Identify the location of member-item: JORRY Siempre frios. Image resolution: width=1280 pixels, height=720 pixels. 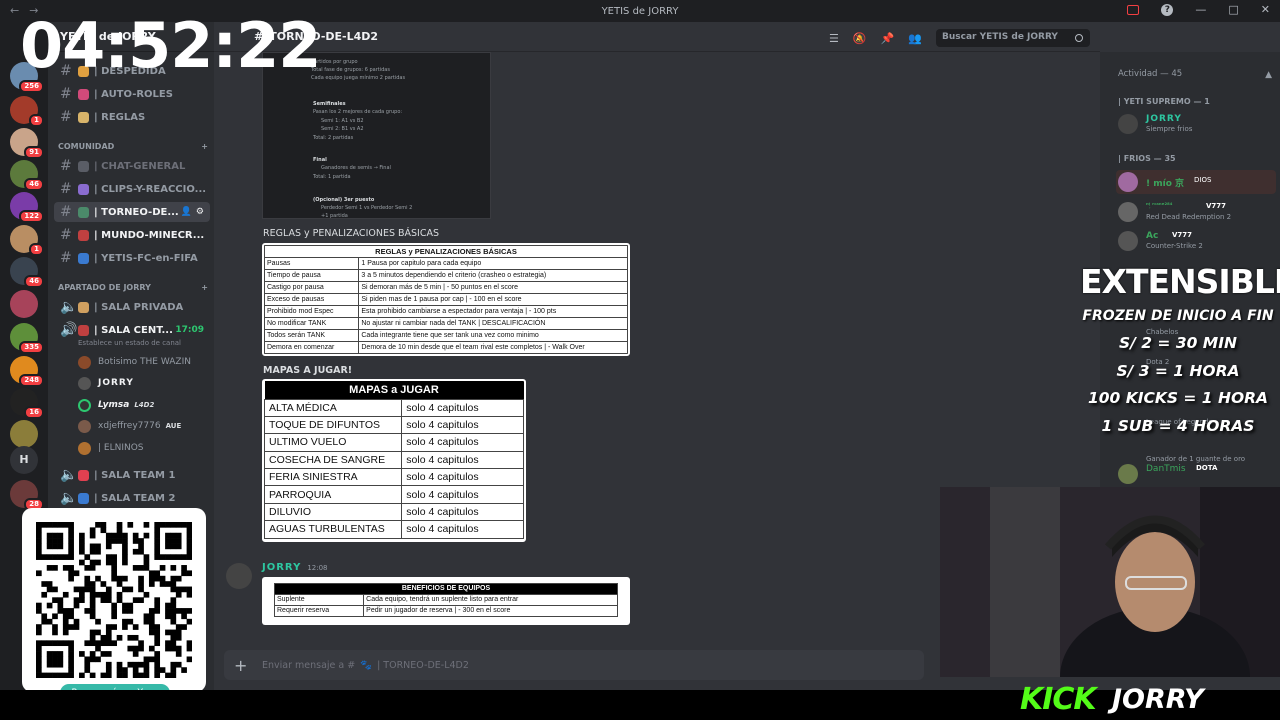
(1196, 124).